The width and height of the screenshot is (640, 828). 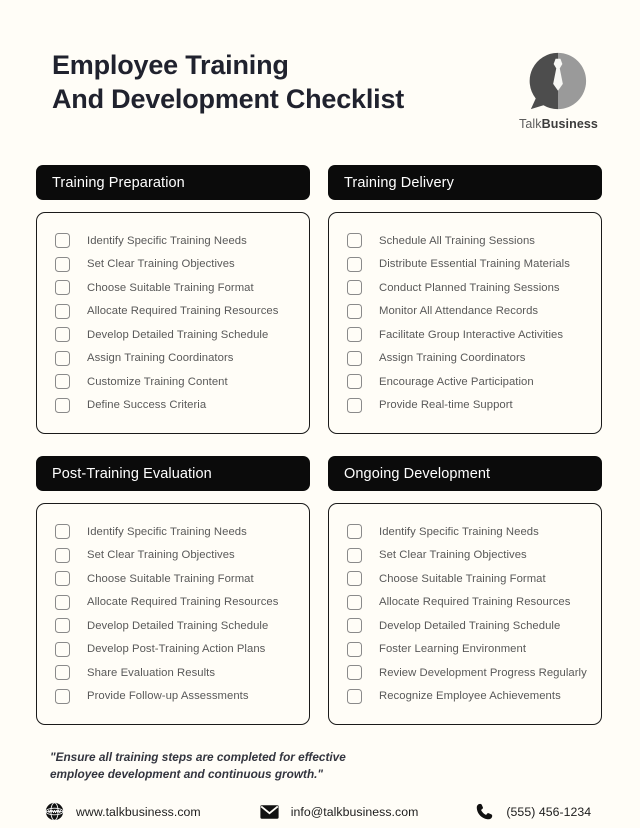 I want to click on envelope-icon, so click(x=269, y=811).